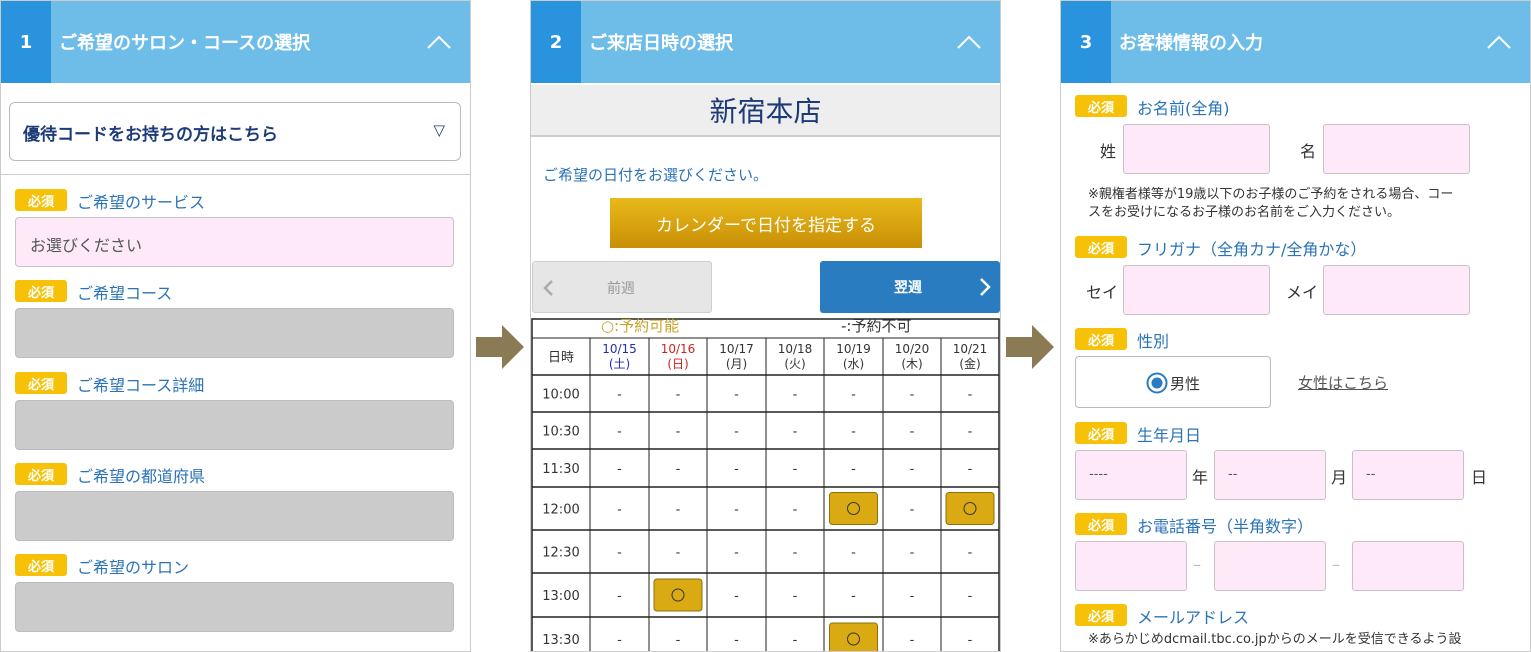 The width and height of the screenshot is (1531, 652). I want to click on birth-year-select: ----, so click(1131, 475).